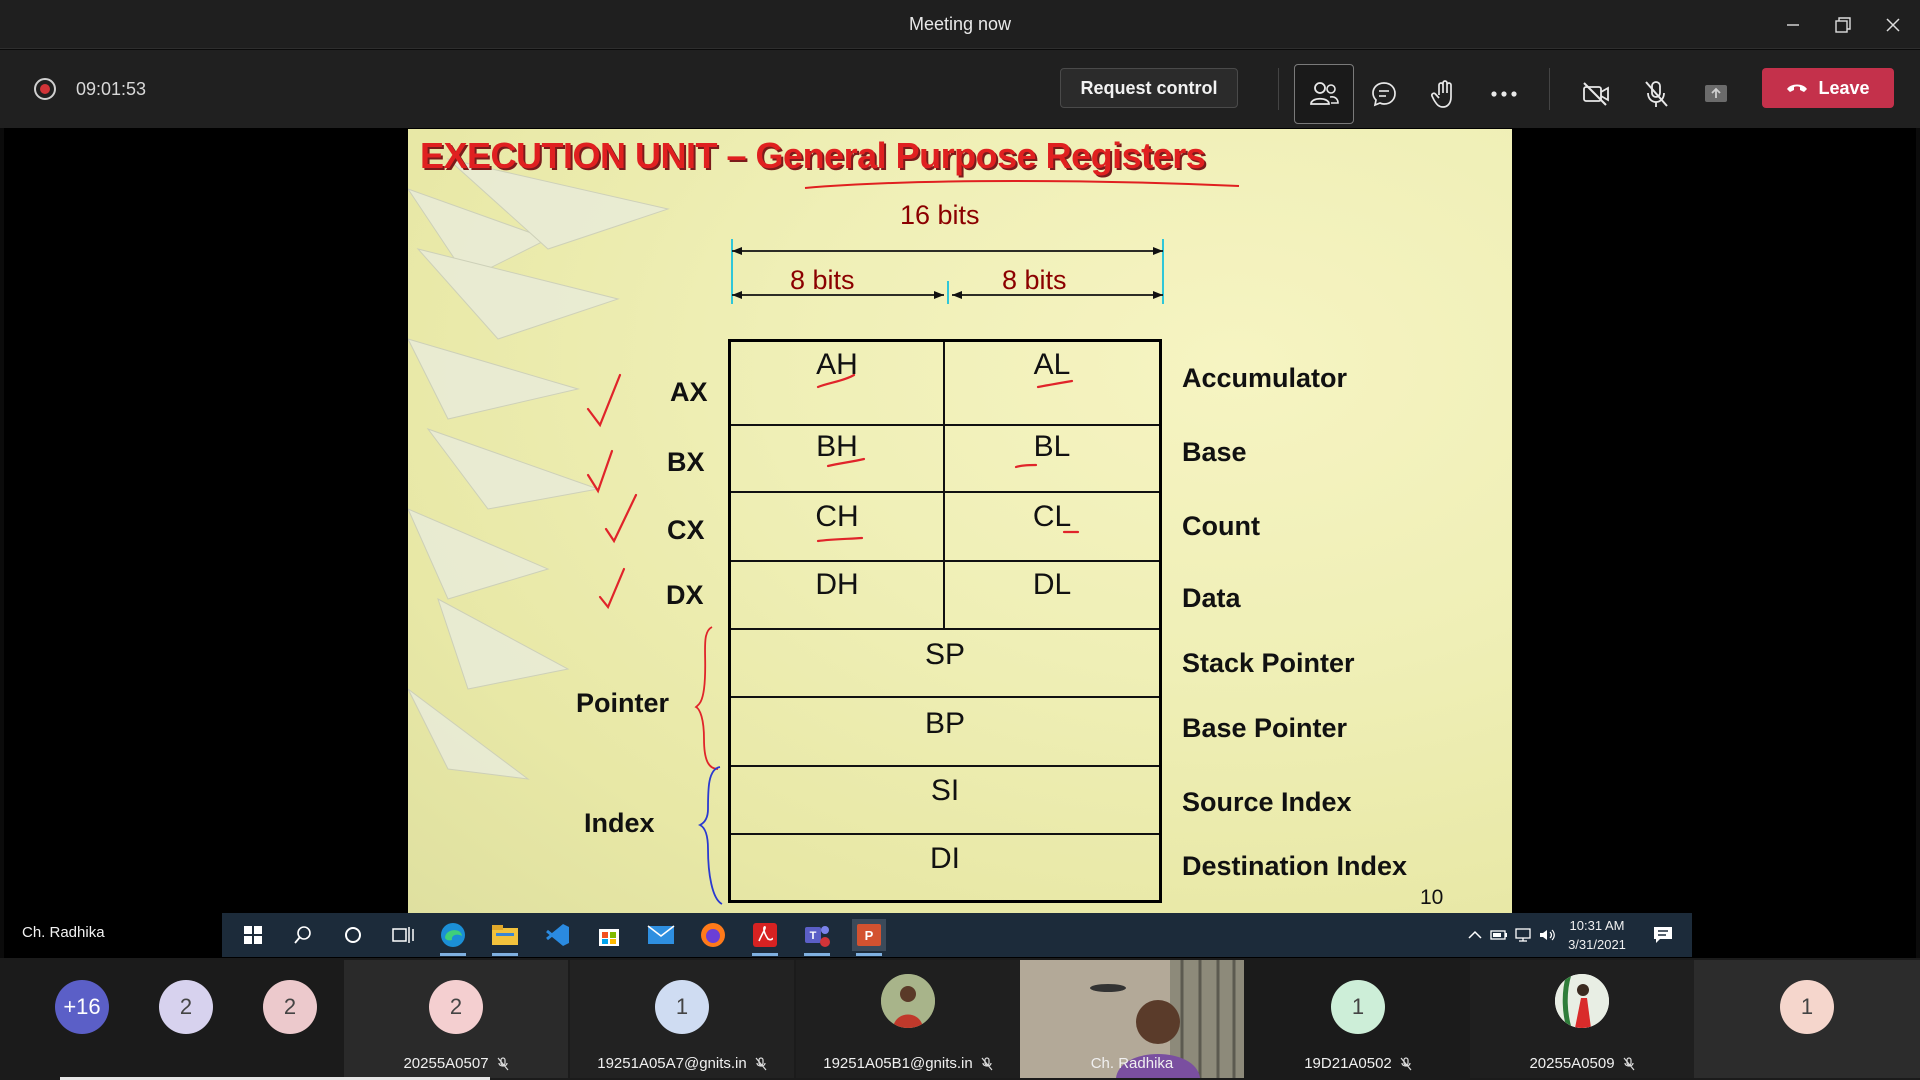  I want to click on phone-hangup-icon, so click(1797, 88).